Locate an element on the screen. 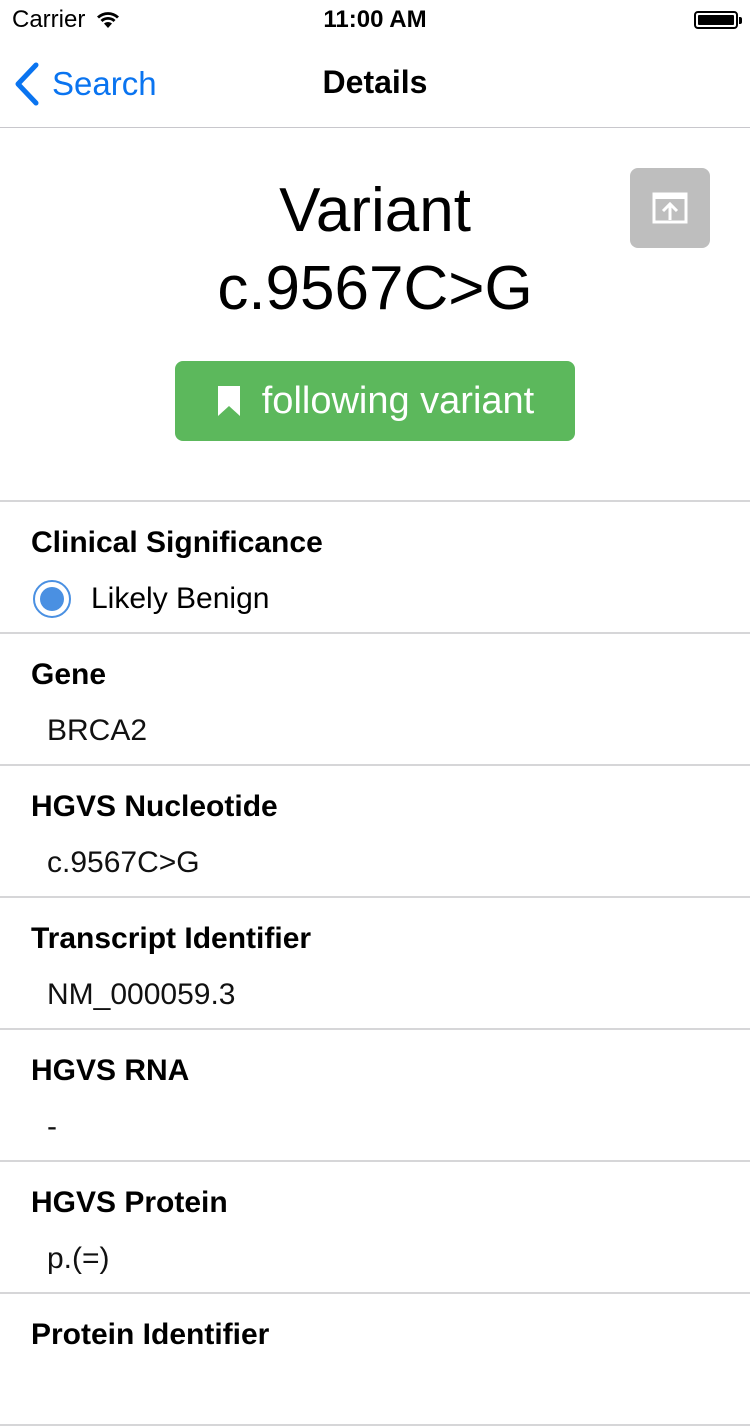 Image resolution: width=750 pixels, height=1426 pixels. significance-value: Likely Benign is located at coordinates (180, 598).